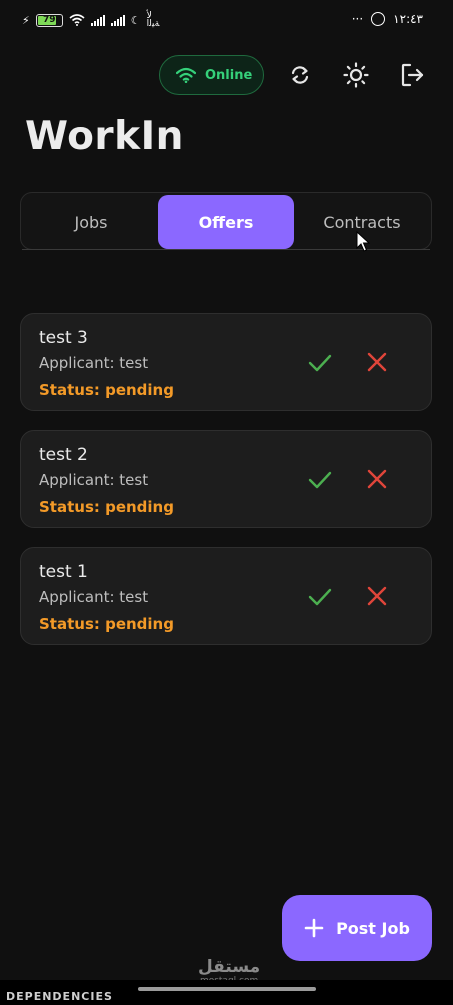 This screenshot has height=1005, width=453. What do you see at coordinates (314, 928) in the screenshot?
I see `plus-icon` at bounding box center [314, 928].